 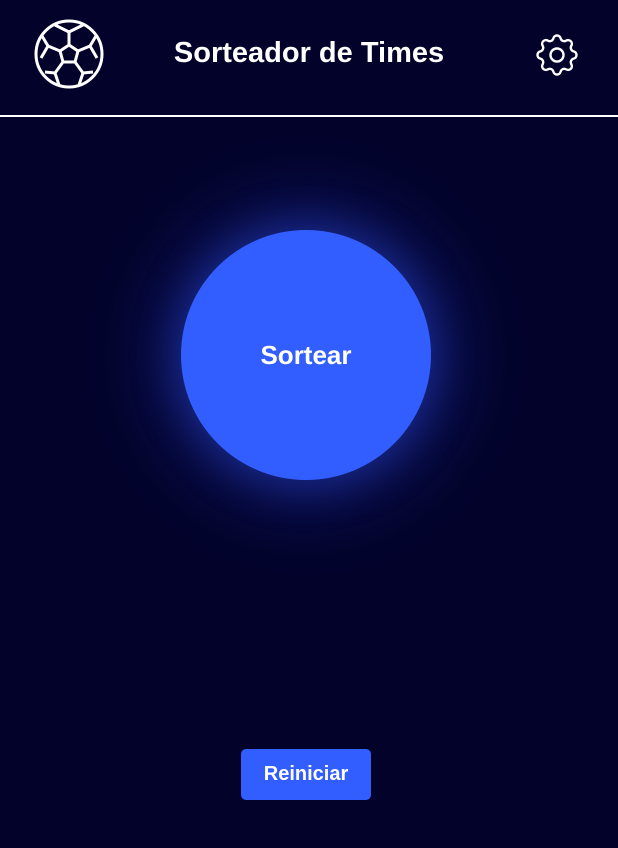 What do you see at coordinates (557, 55) in the screenshot?
I see `gear-icon` at bounding box center [557, 55].